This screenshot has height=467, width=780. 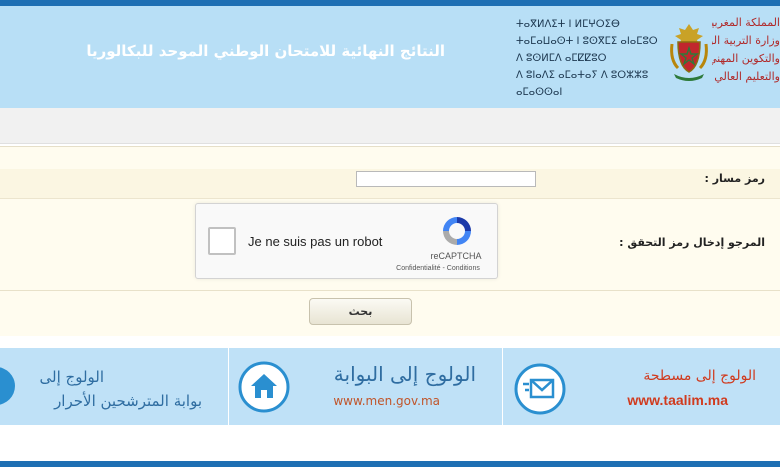 I want to click on banner-men-url: www.men.gov.ma, so click(x=386, y=401).